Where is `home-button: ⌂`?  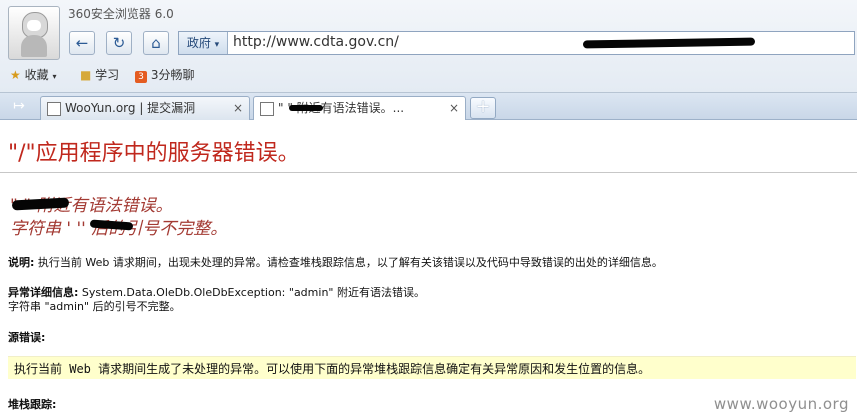 home-button: ⌂ is located at coordinates (156, 43).